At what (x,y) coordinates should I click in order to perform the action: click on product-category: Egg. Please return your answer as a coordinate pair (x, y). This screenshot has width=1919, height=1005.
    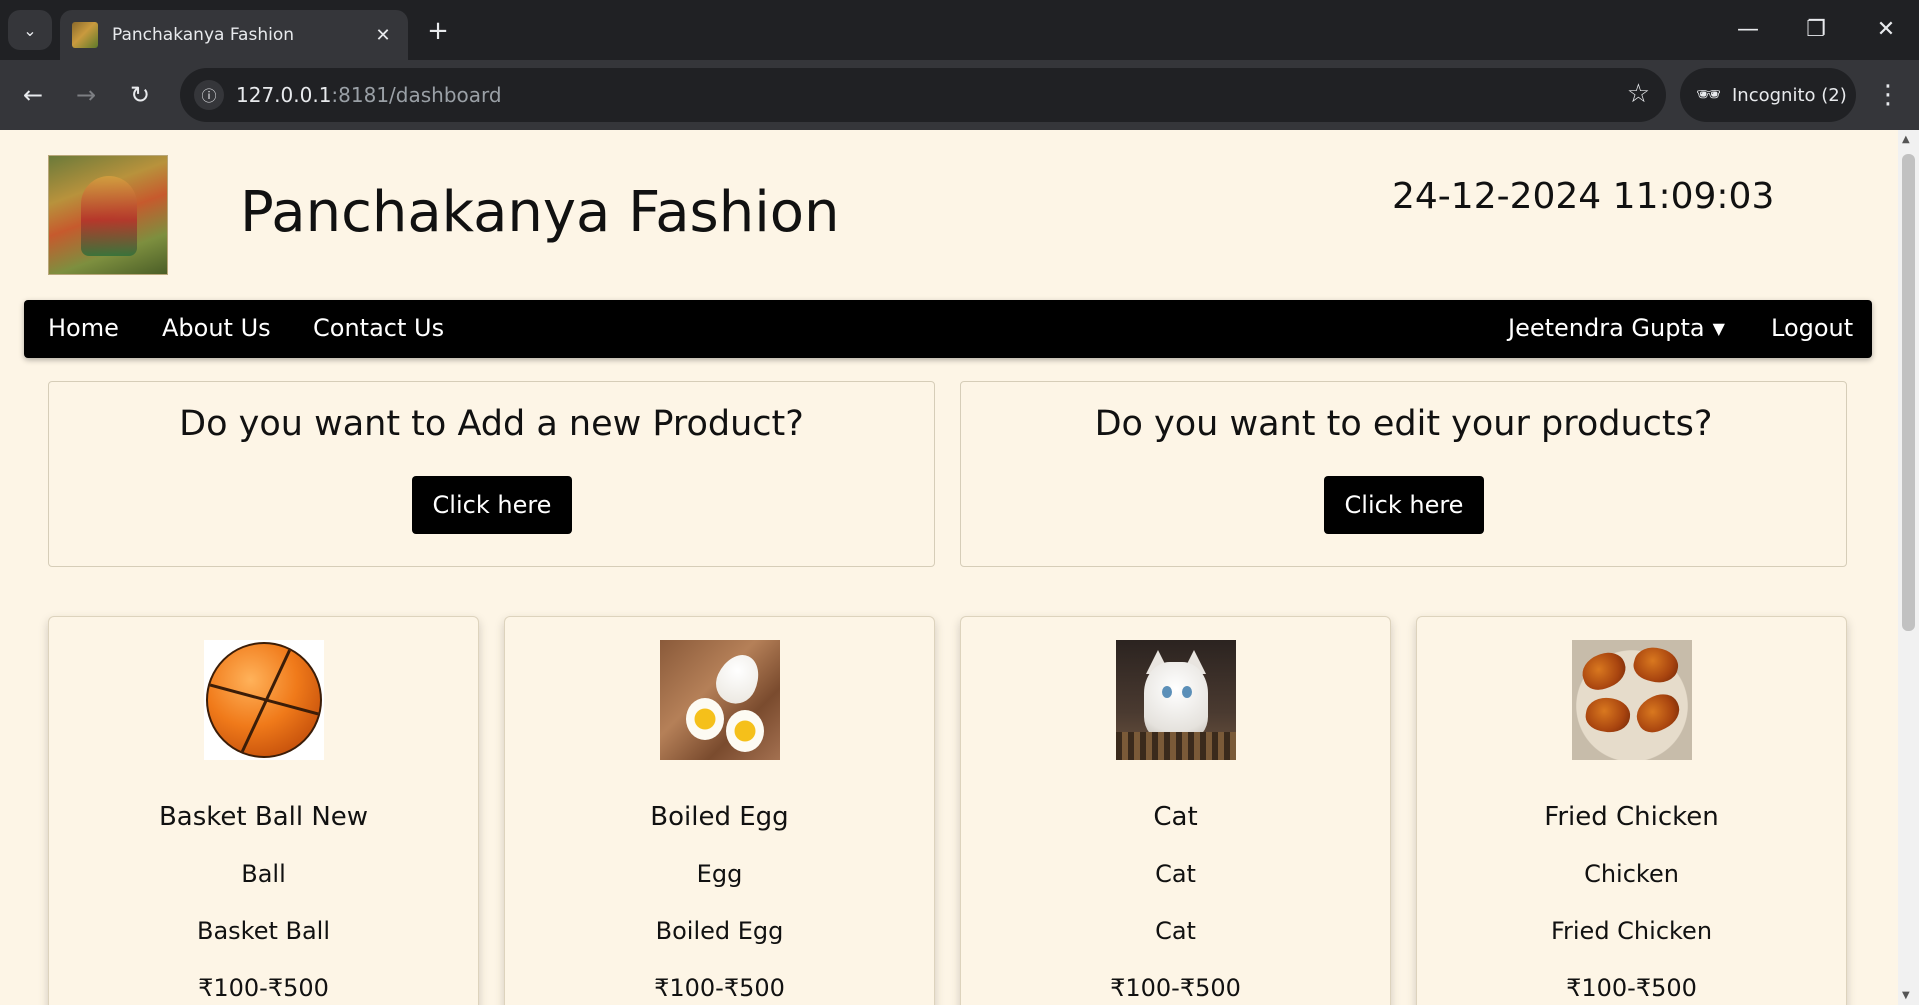
    Looking at the image, I should click on (719, 874).